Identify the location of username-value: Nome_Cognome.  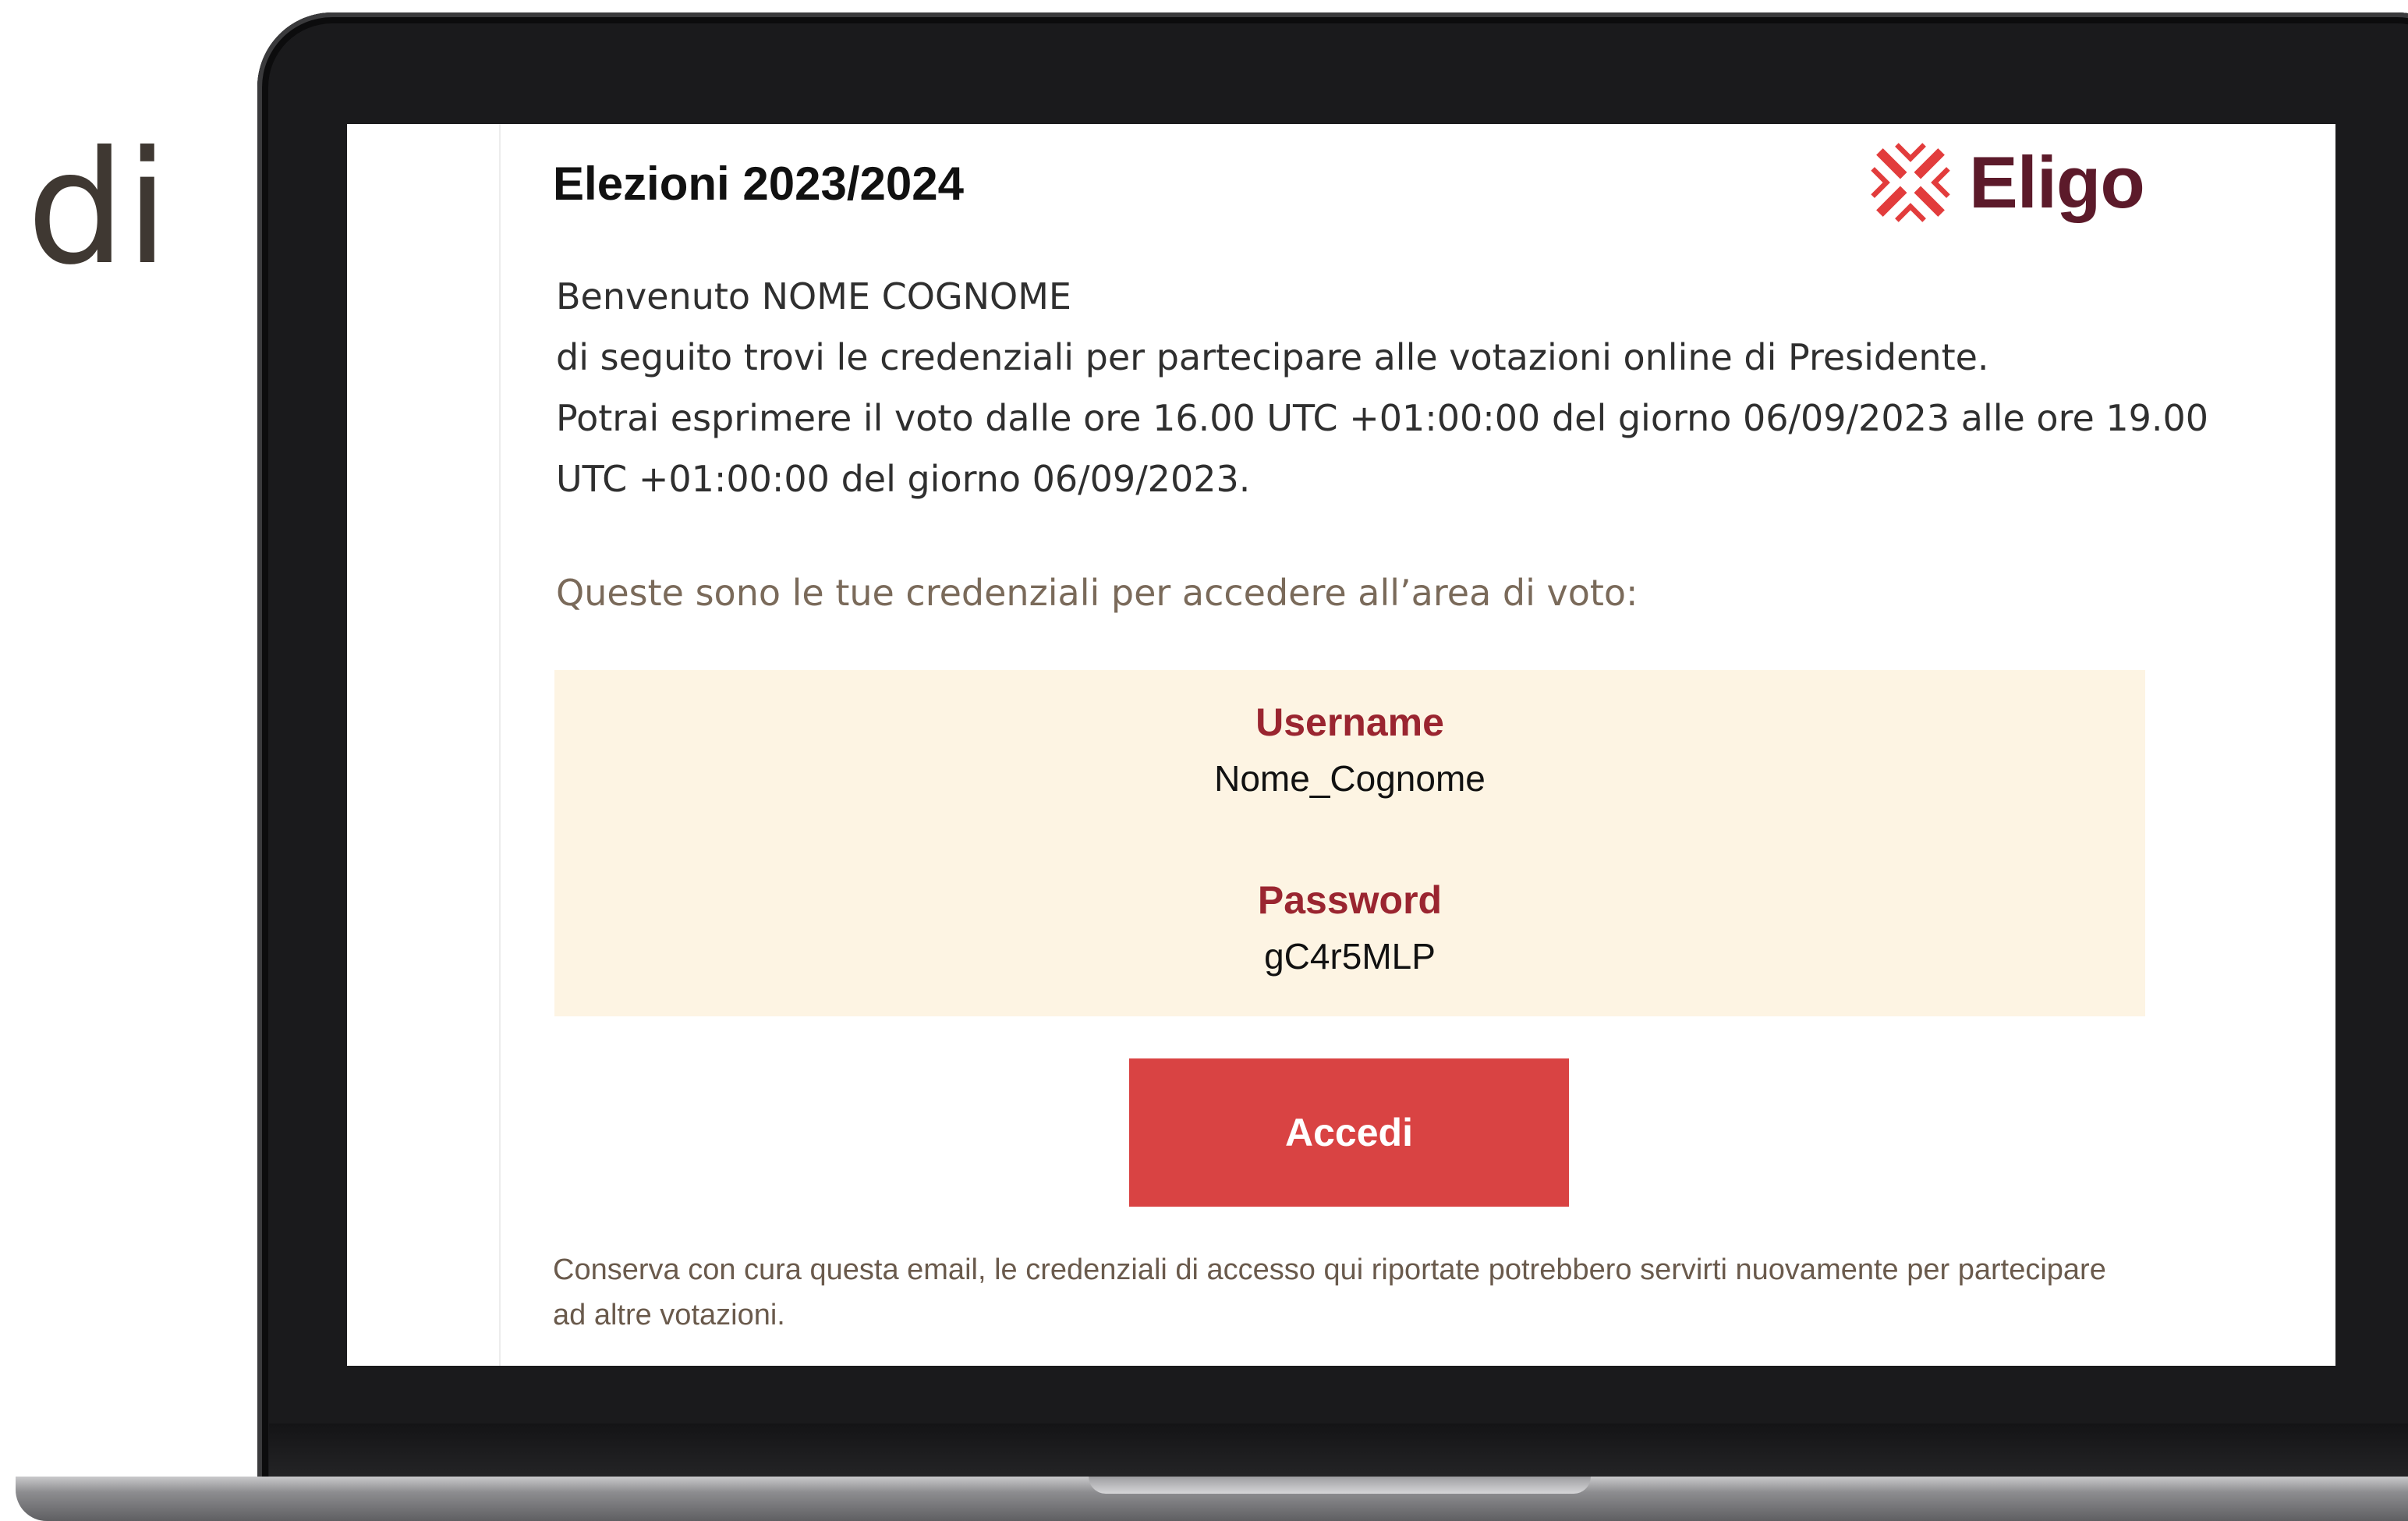
(1350, 779).